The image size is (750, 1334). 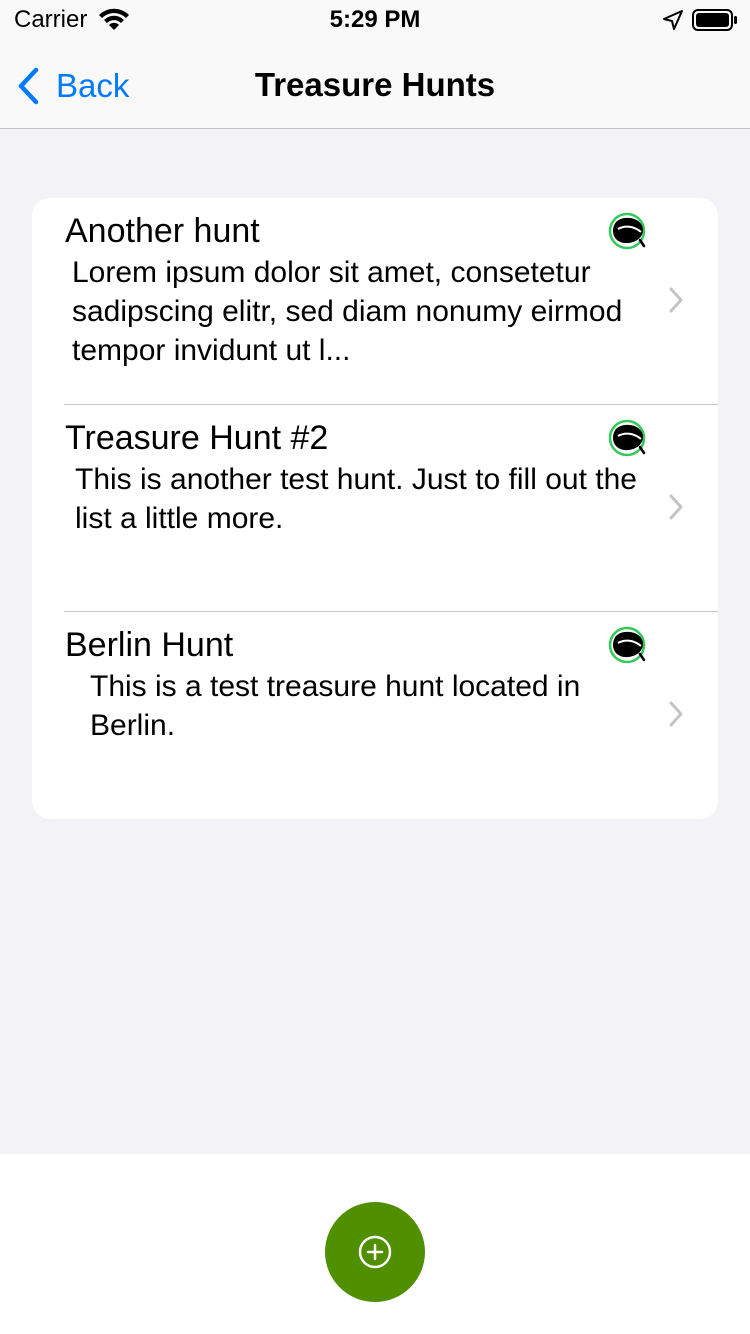 What do you see at coordinates (149, 645) in the screenshot?
I see `hunt-title: Berlin Hunt` at bounding box center [149, 645].